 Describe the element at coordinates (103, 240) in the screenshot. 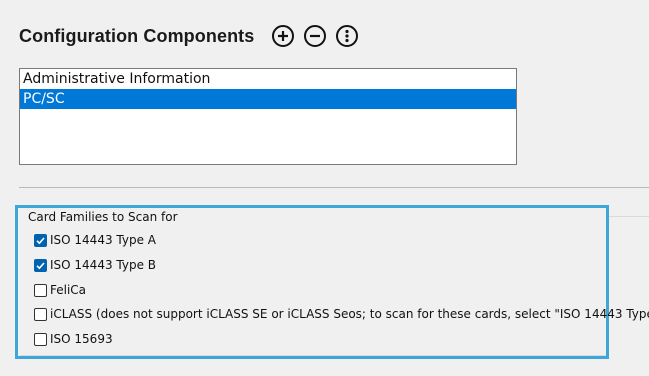

I see `checkbox-label: ISO 14443 Type A` at that location.